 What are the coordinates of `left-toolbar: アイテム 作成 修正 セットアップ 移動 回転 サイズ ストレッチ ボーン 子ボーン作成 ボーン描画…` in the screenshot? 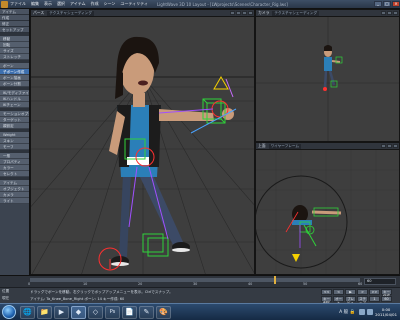 It's located at (15, 142).